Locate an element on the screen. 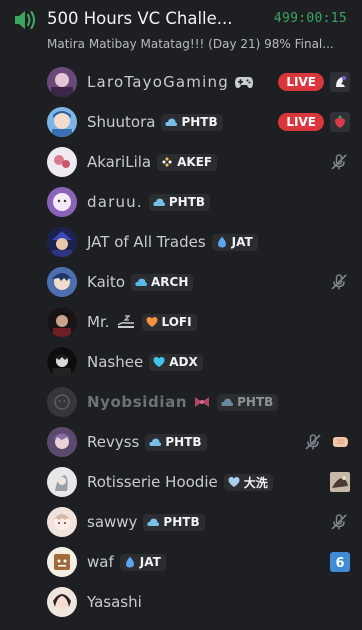  orange-heart-icon is located at coordinates (151, 322).